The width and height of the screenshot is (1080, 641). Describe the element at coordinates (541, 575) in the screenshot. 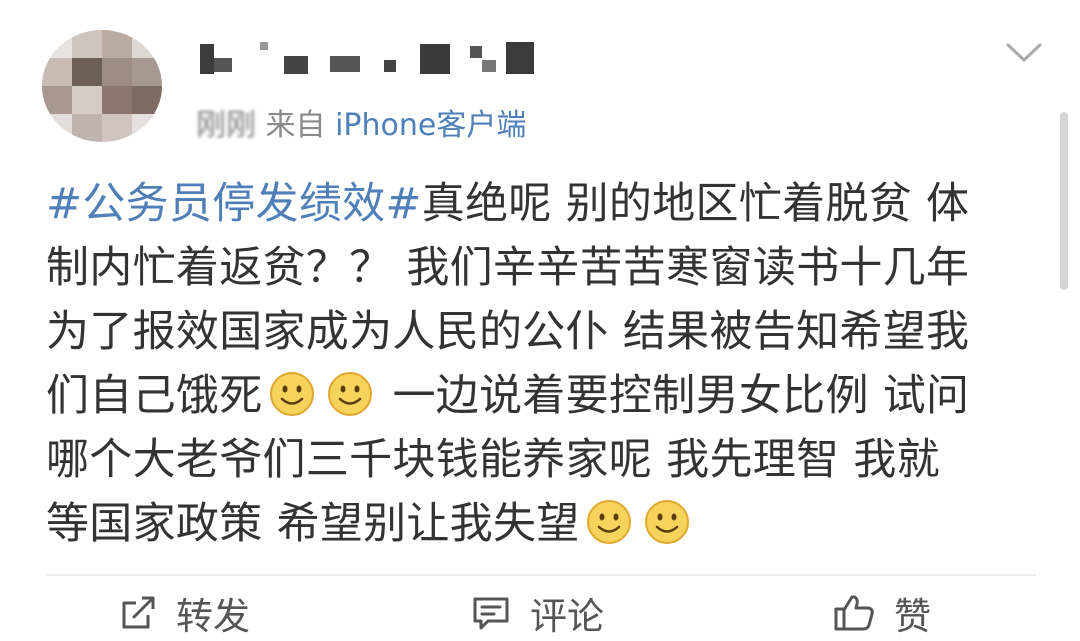

I see `divider` at that location.